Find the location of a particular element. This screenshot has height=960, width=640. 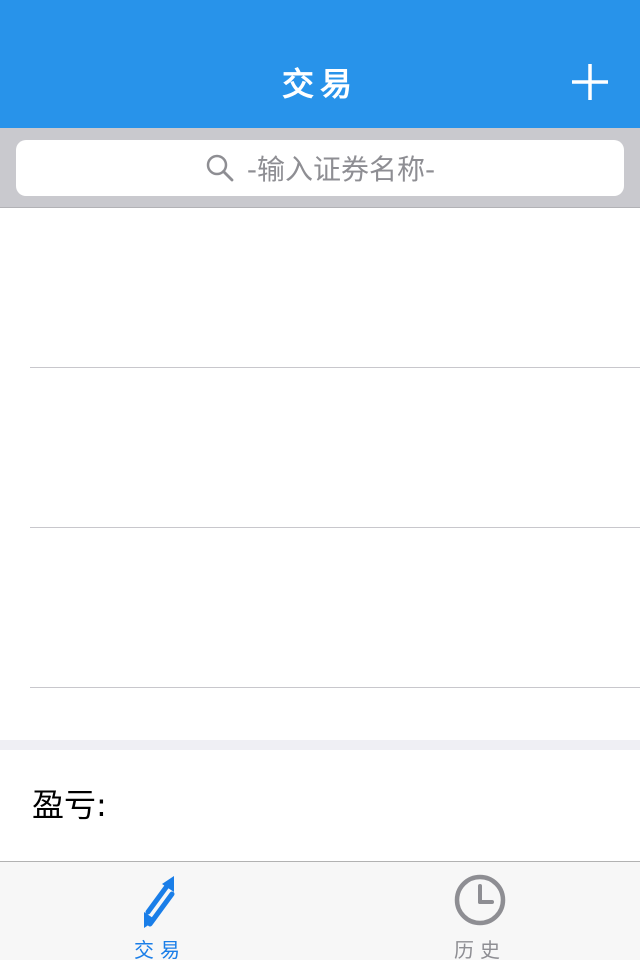

search-input: -输入证券名称- is located at coordinates (320, 168).